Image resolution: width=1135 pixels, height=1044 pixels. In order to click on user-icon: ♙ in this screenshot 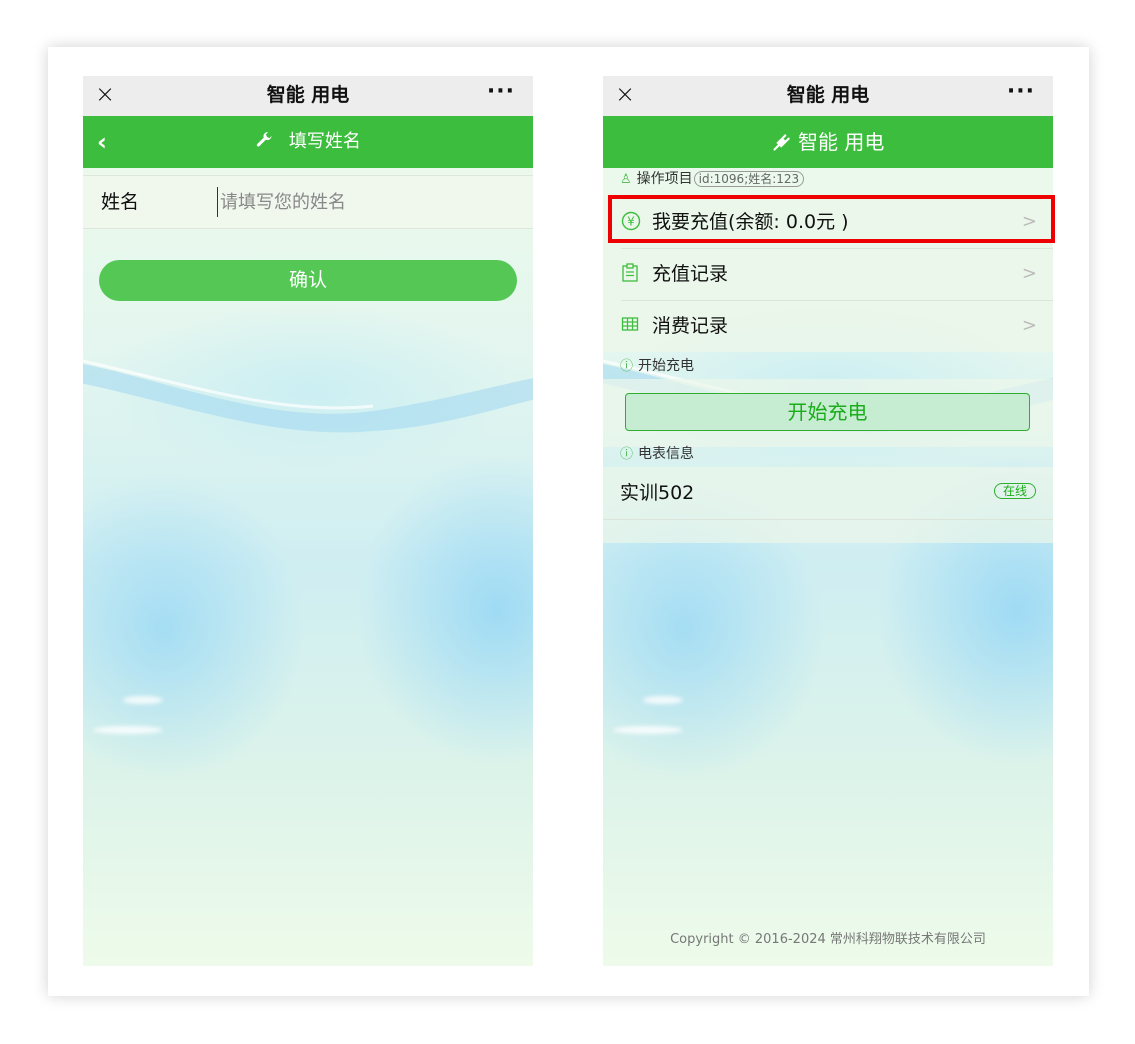, I will do `click(626, 179)`.